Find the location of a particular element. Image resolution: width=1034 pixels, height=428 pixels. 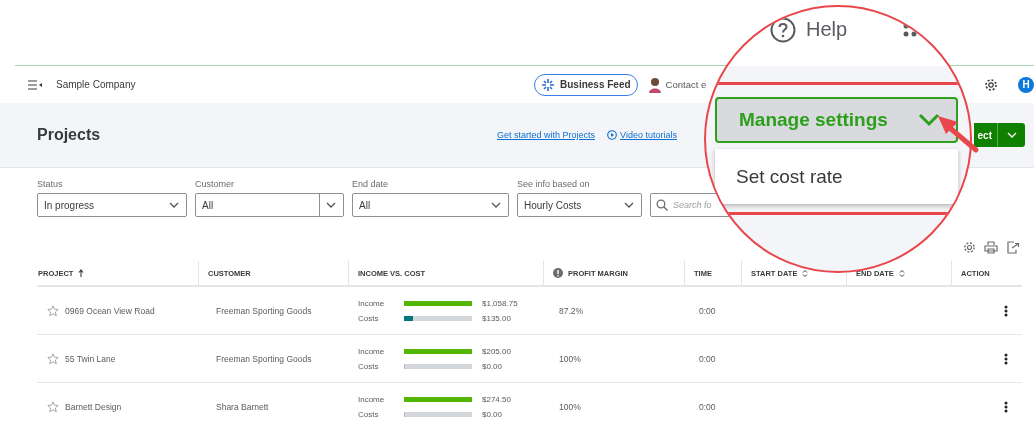

get-started-link: Get started with Projects is located at coordinates (546, 135).